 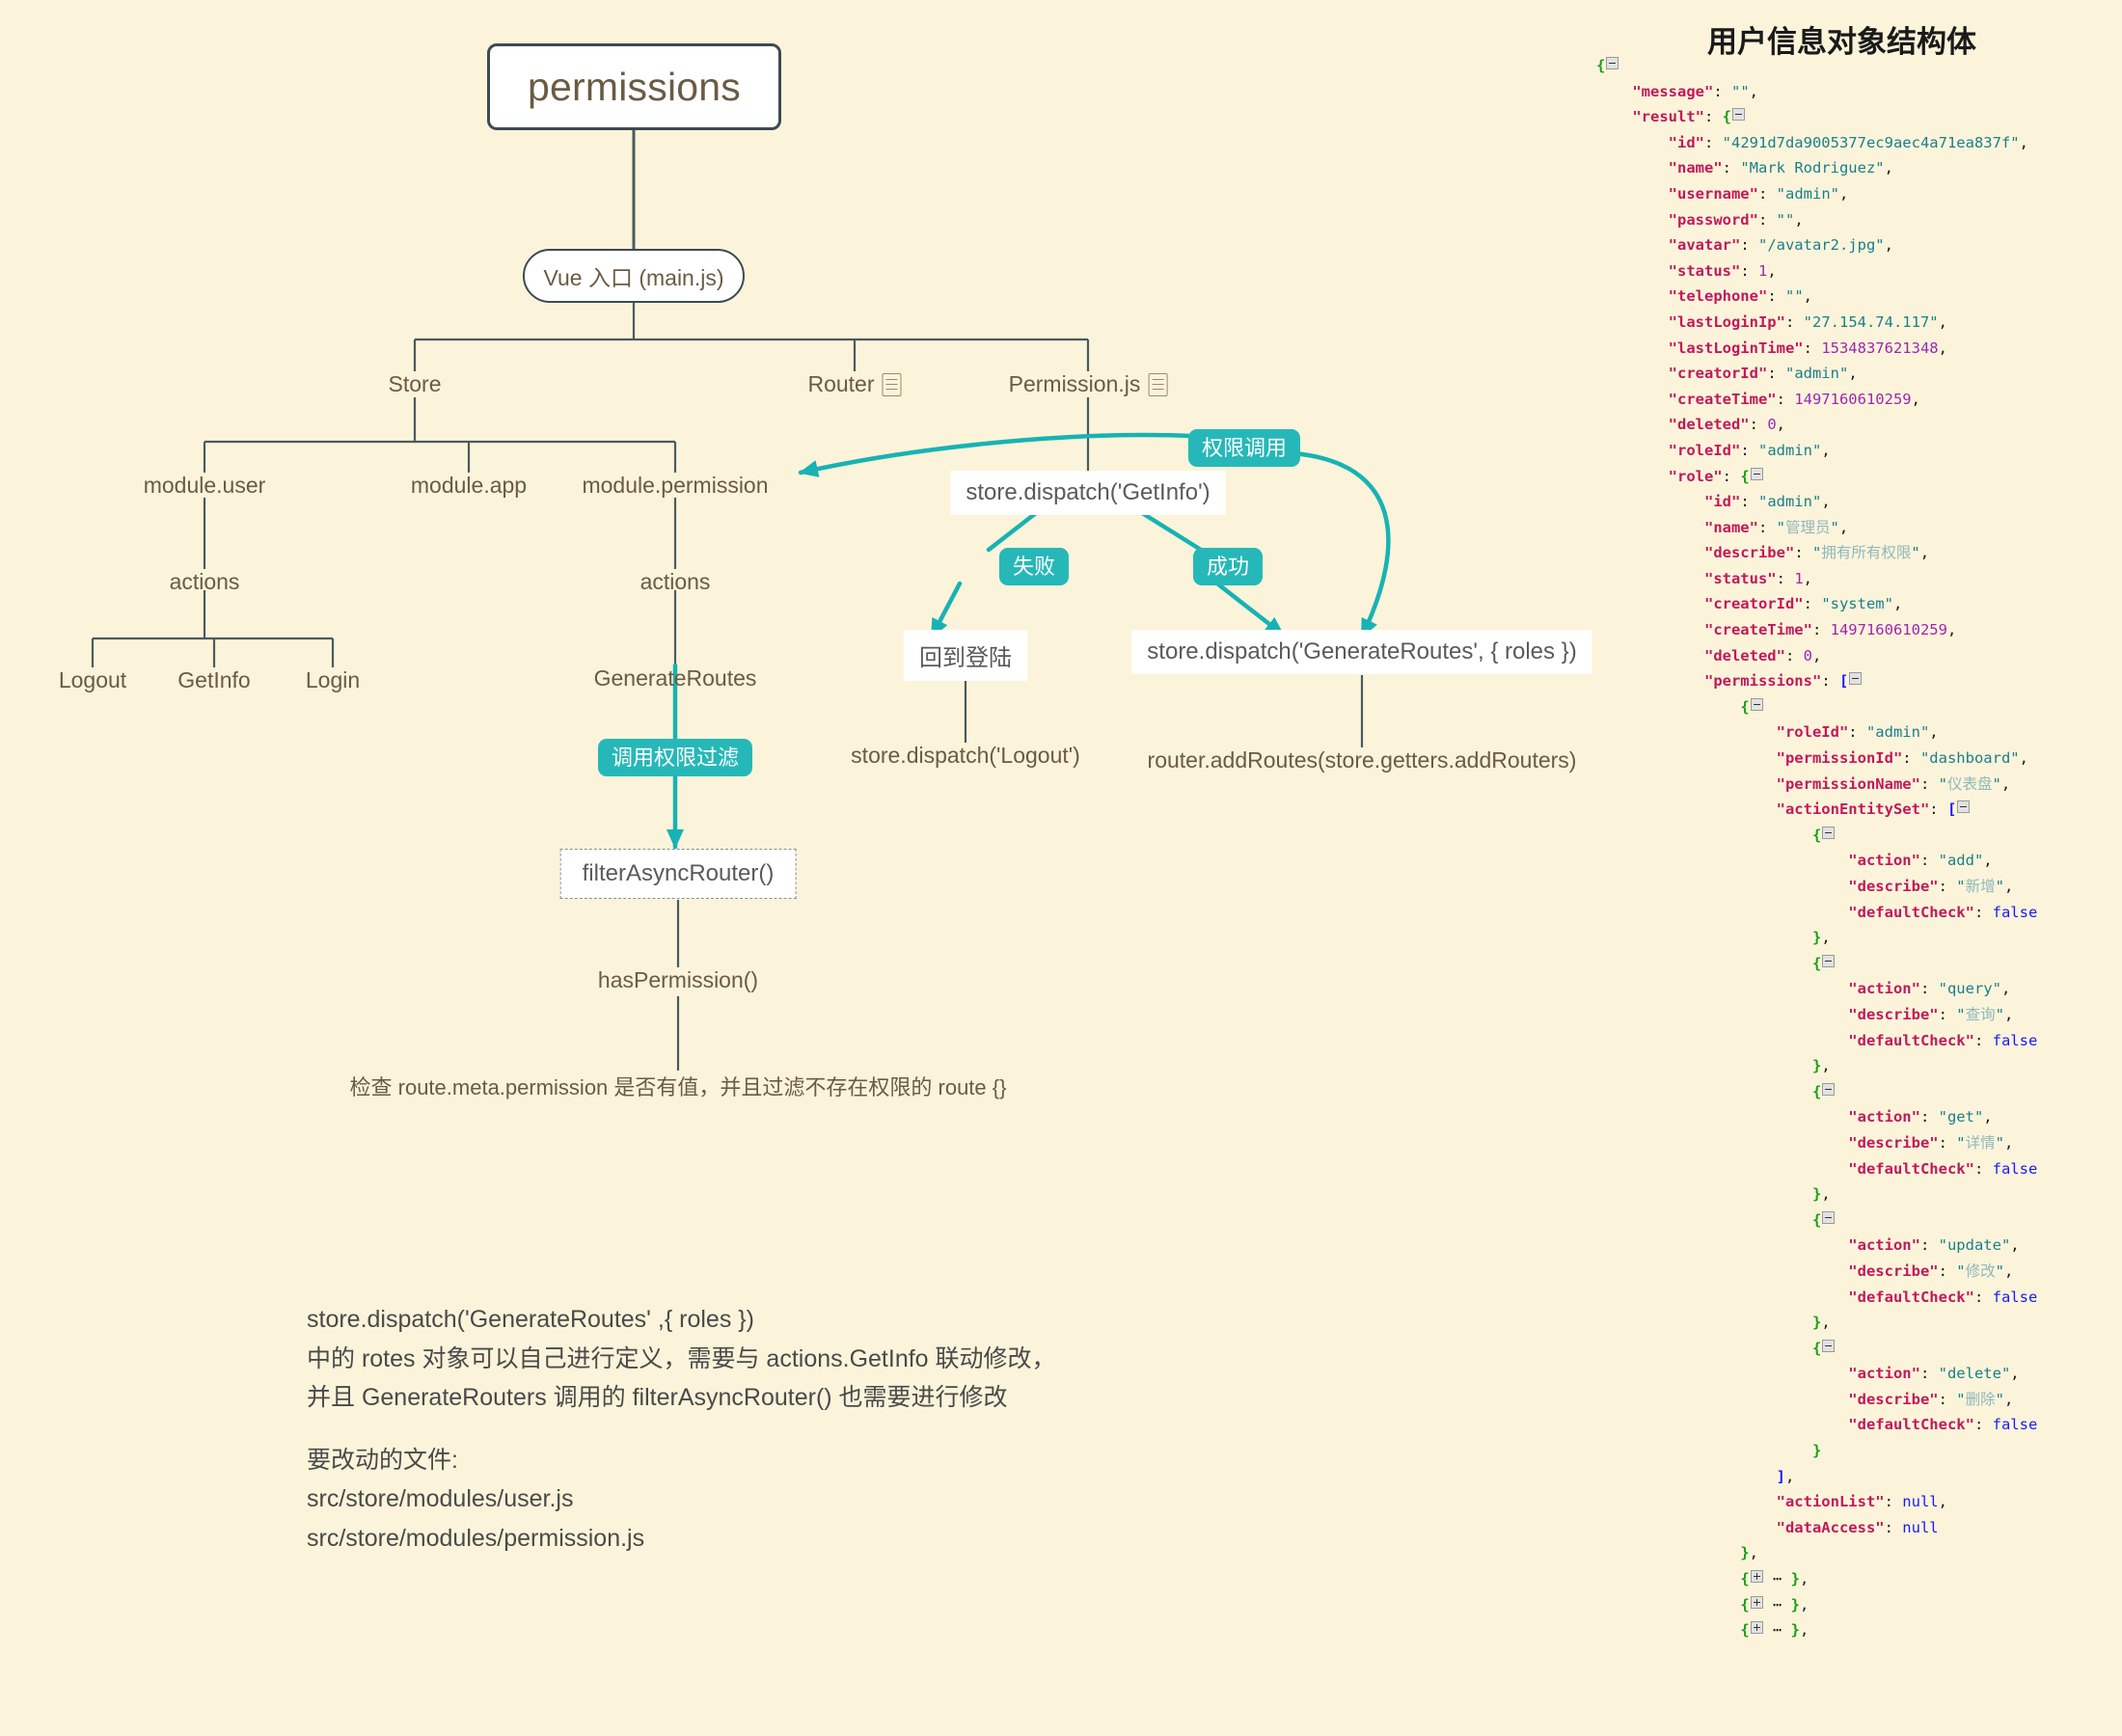 I want to click on json-token: "permissionName", so click(x=1848, y=784).